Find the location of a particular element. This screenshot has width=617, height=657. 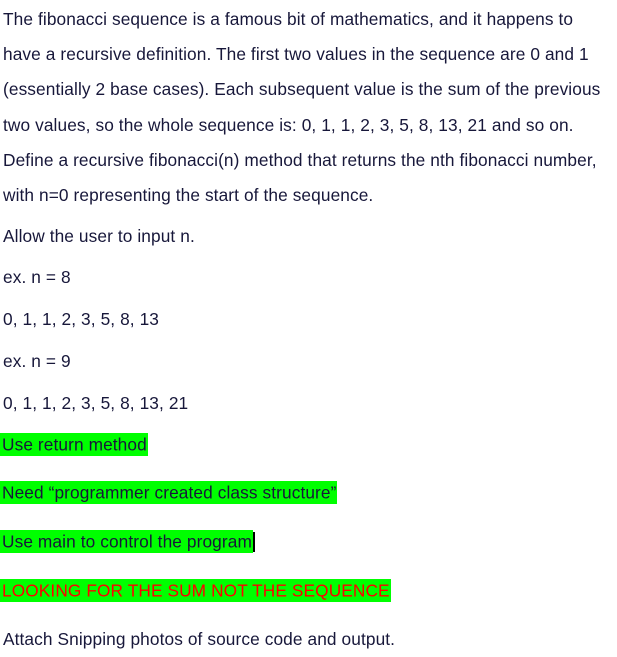

text-cursor-caret is located at coordinates (253, 541).